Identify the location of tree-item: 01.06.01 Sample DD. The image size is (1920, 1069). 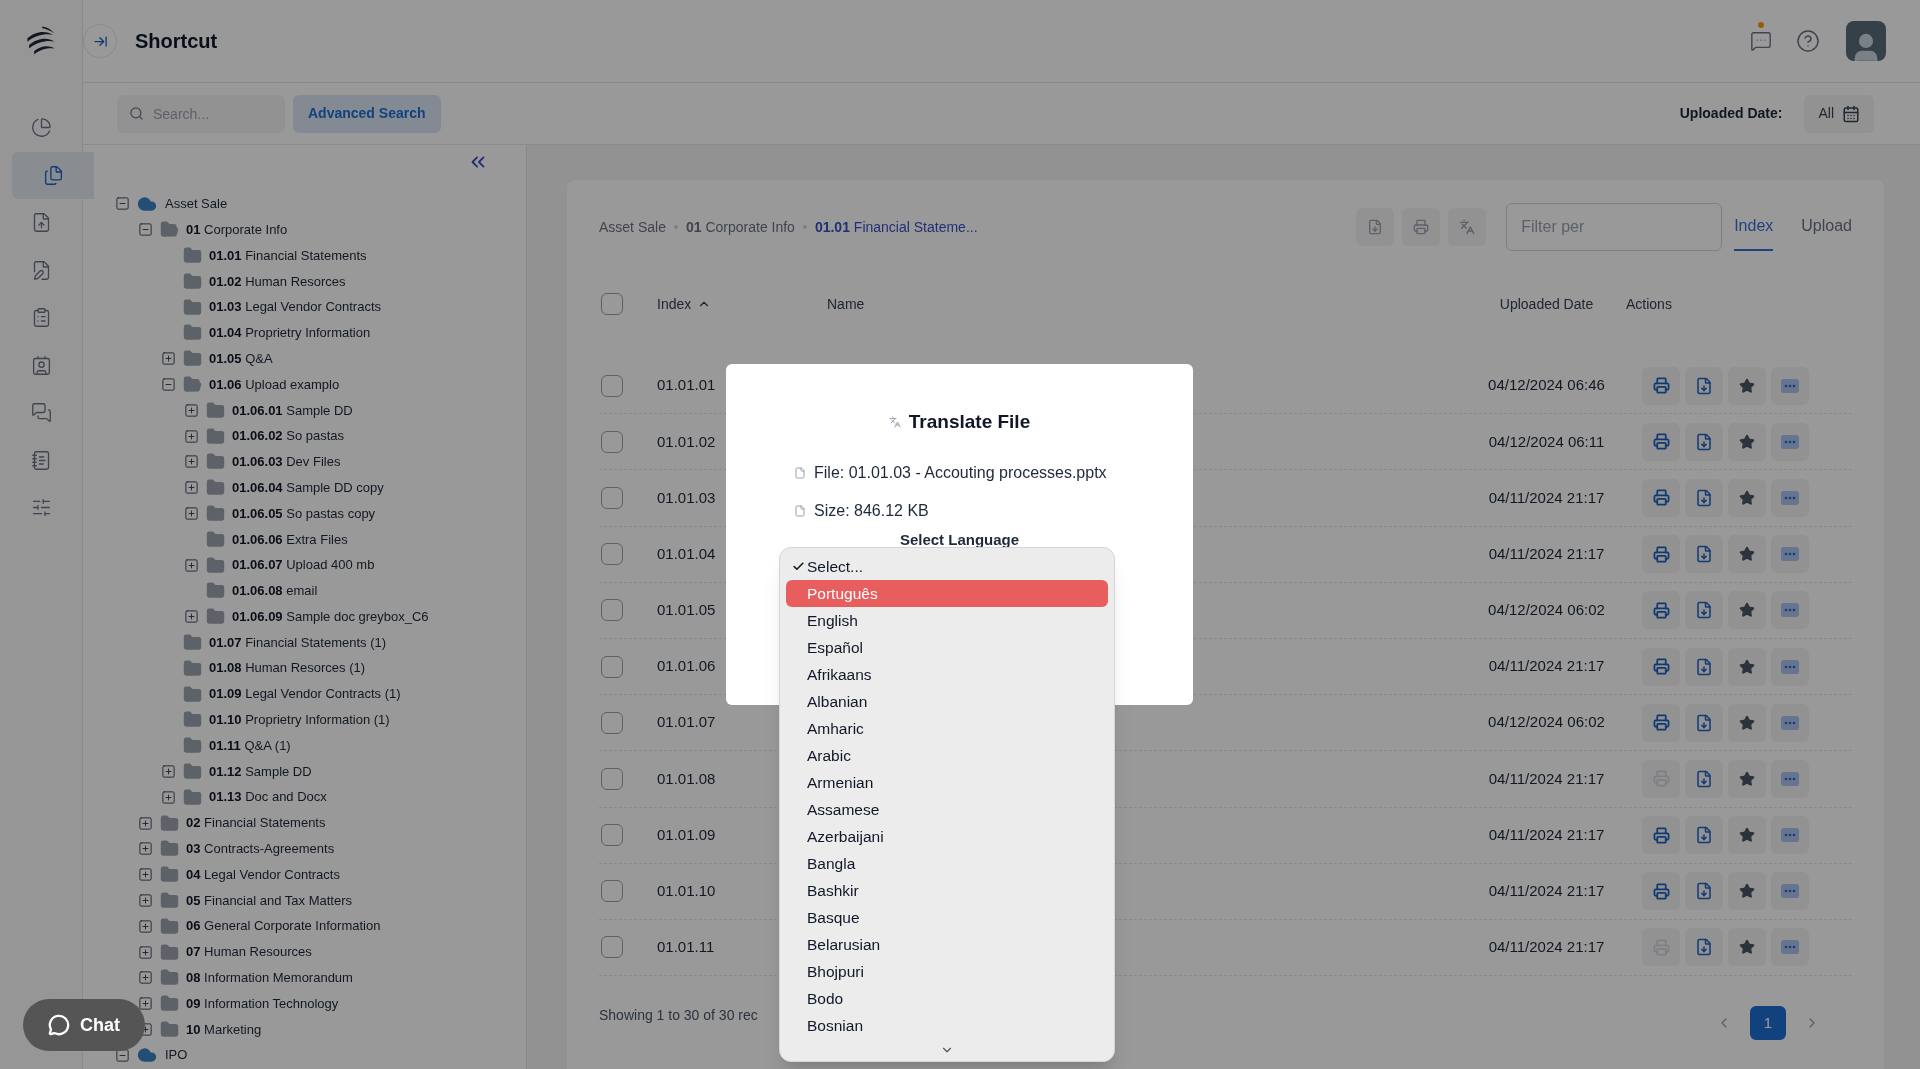
(292, 410).